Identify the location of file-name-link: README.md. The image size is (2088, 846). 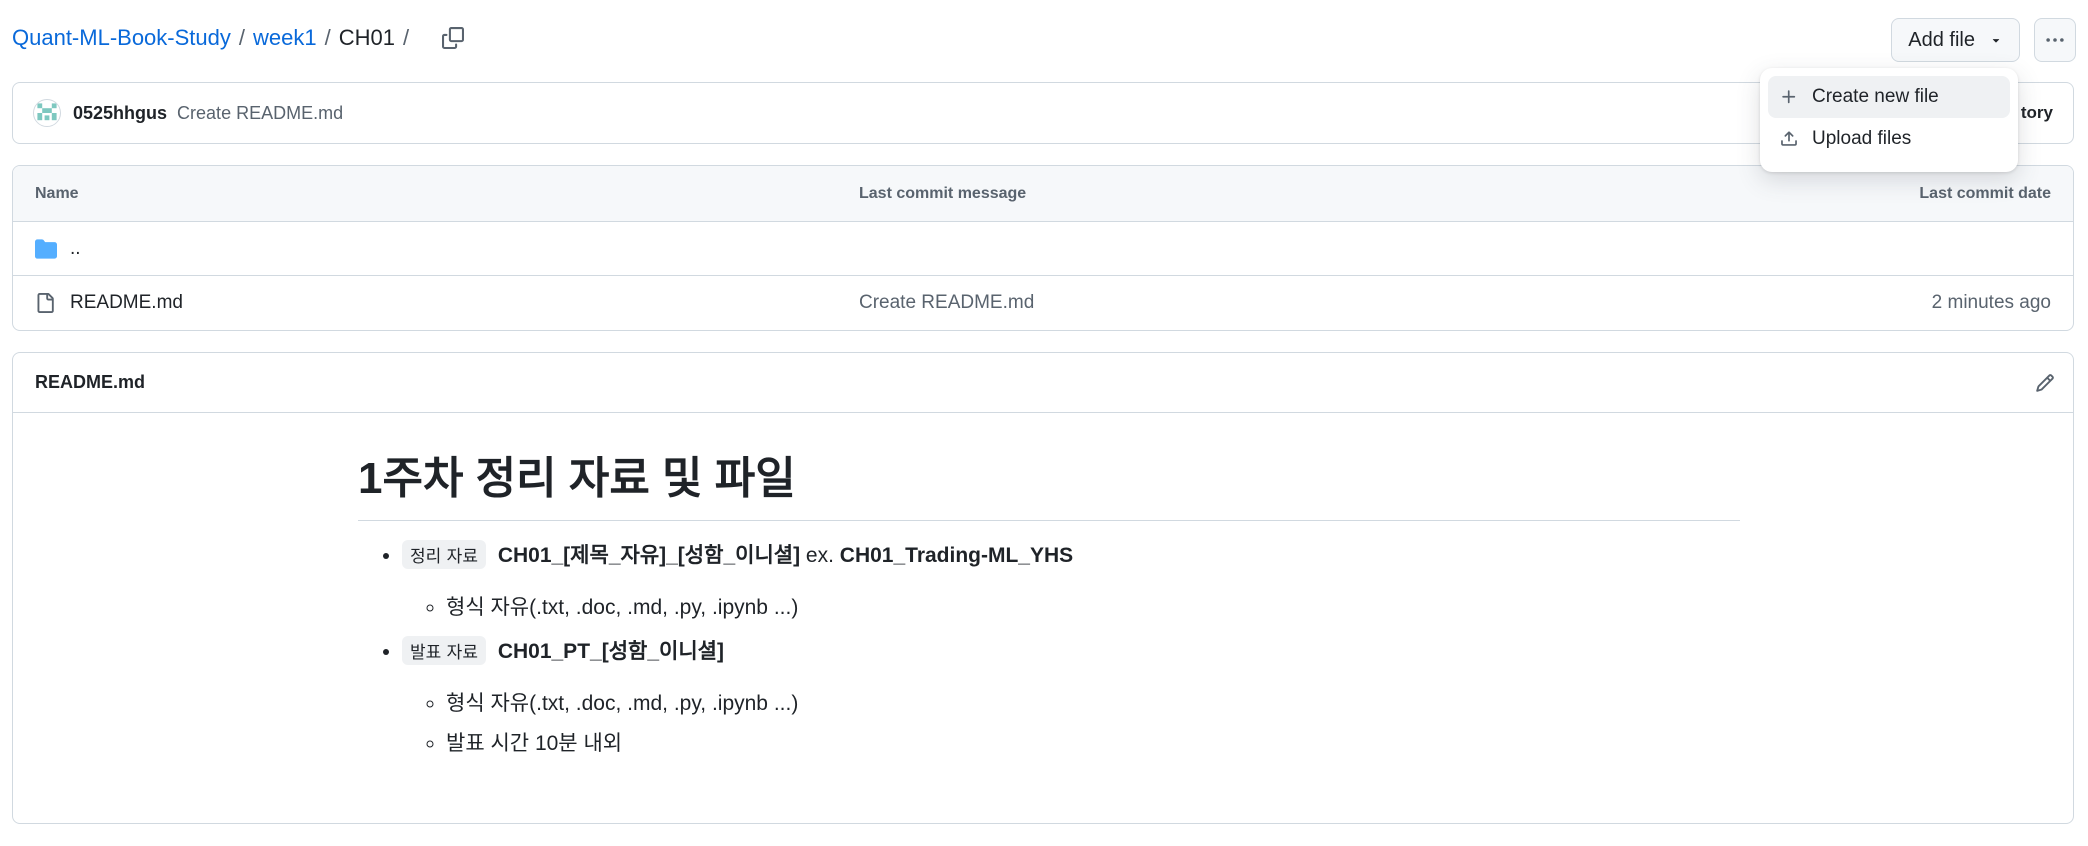
(126, 303).